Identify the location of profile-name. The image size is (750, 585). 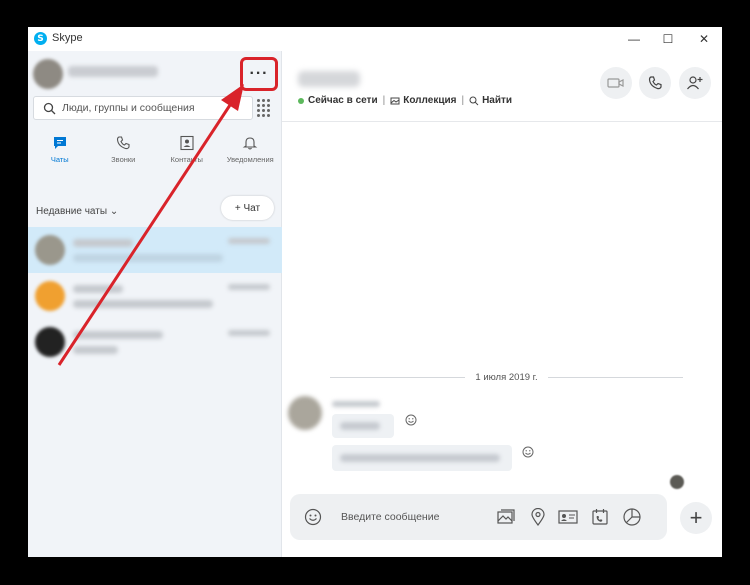
(113, 71).